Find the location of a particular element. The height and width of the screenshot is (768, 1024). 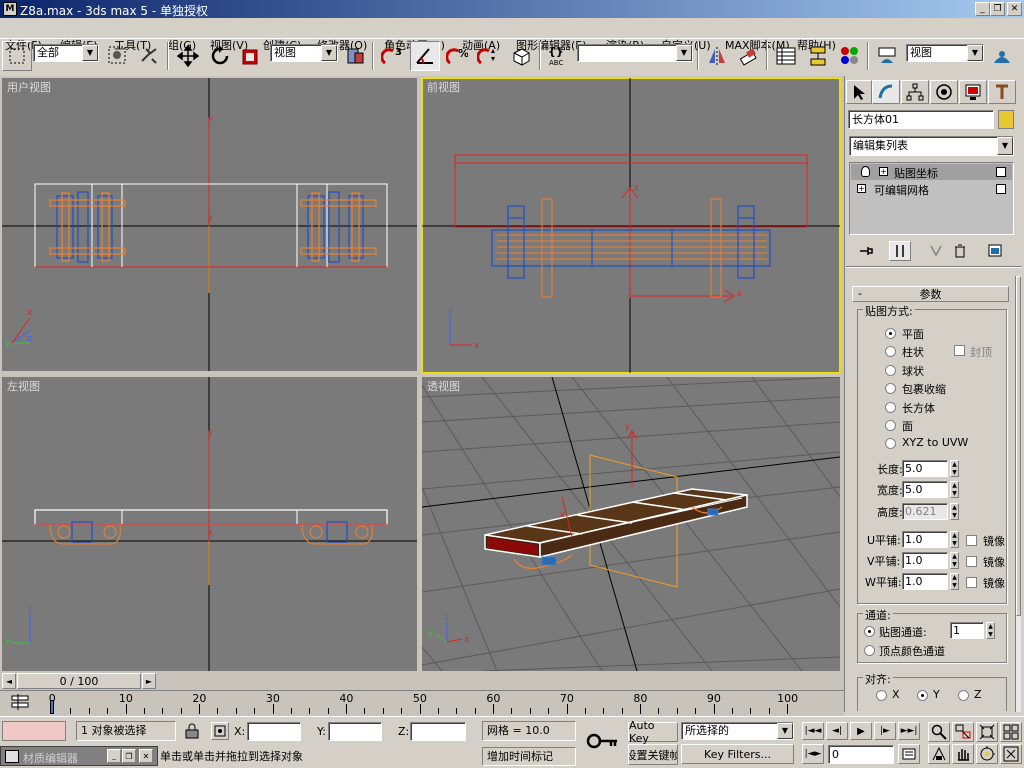

u-tile-input: 1.0 is located at coordinates (925, 539).